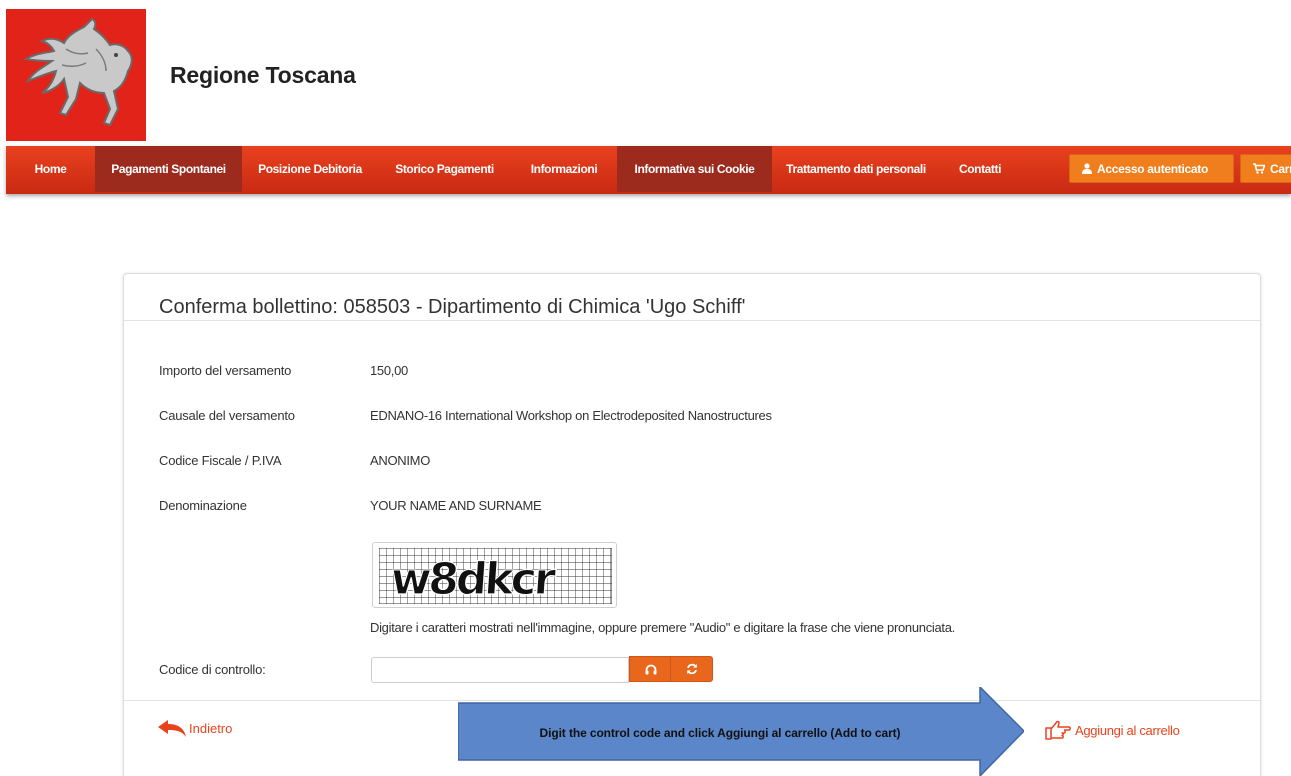  Describe the element at coordinates (856, 169) in the screenshot. I see `nav-trattamento-dati: Trattamento dati personali` at that location.